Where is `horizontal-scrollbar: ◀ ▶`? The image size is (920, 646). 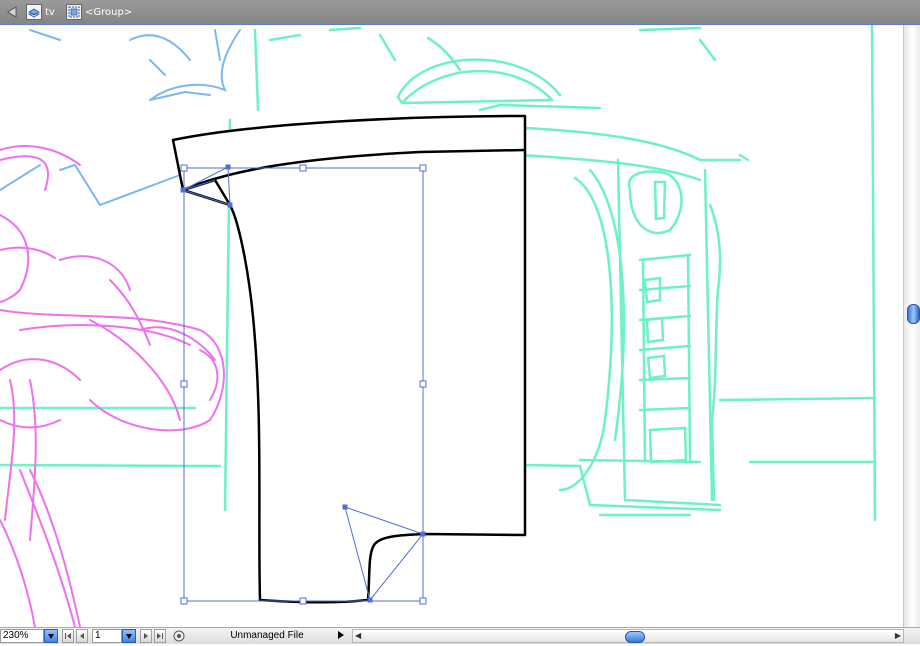 horizontal-scrollbar: ◀ ▶ is located at coordinates (628, 636).